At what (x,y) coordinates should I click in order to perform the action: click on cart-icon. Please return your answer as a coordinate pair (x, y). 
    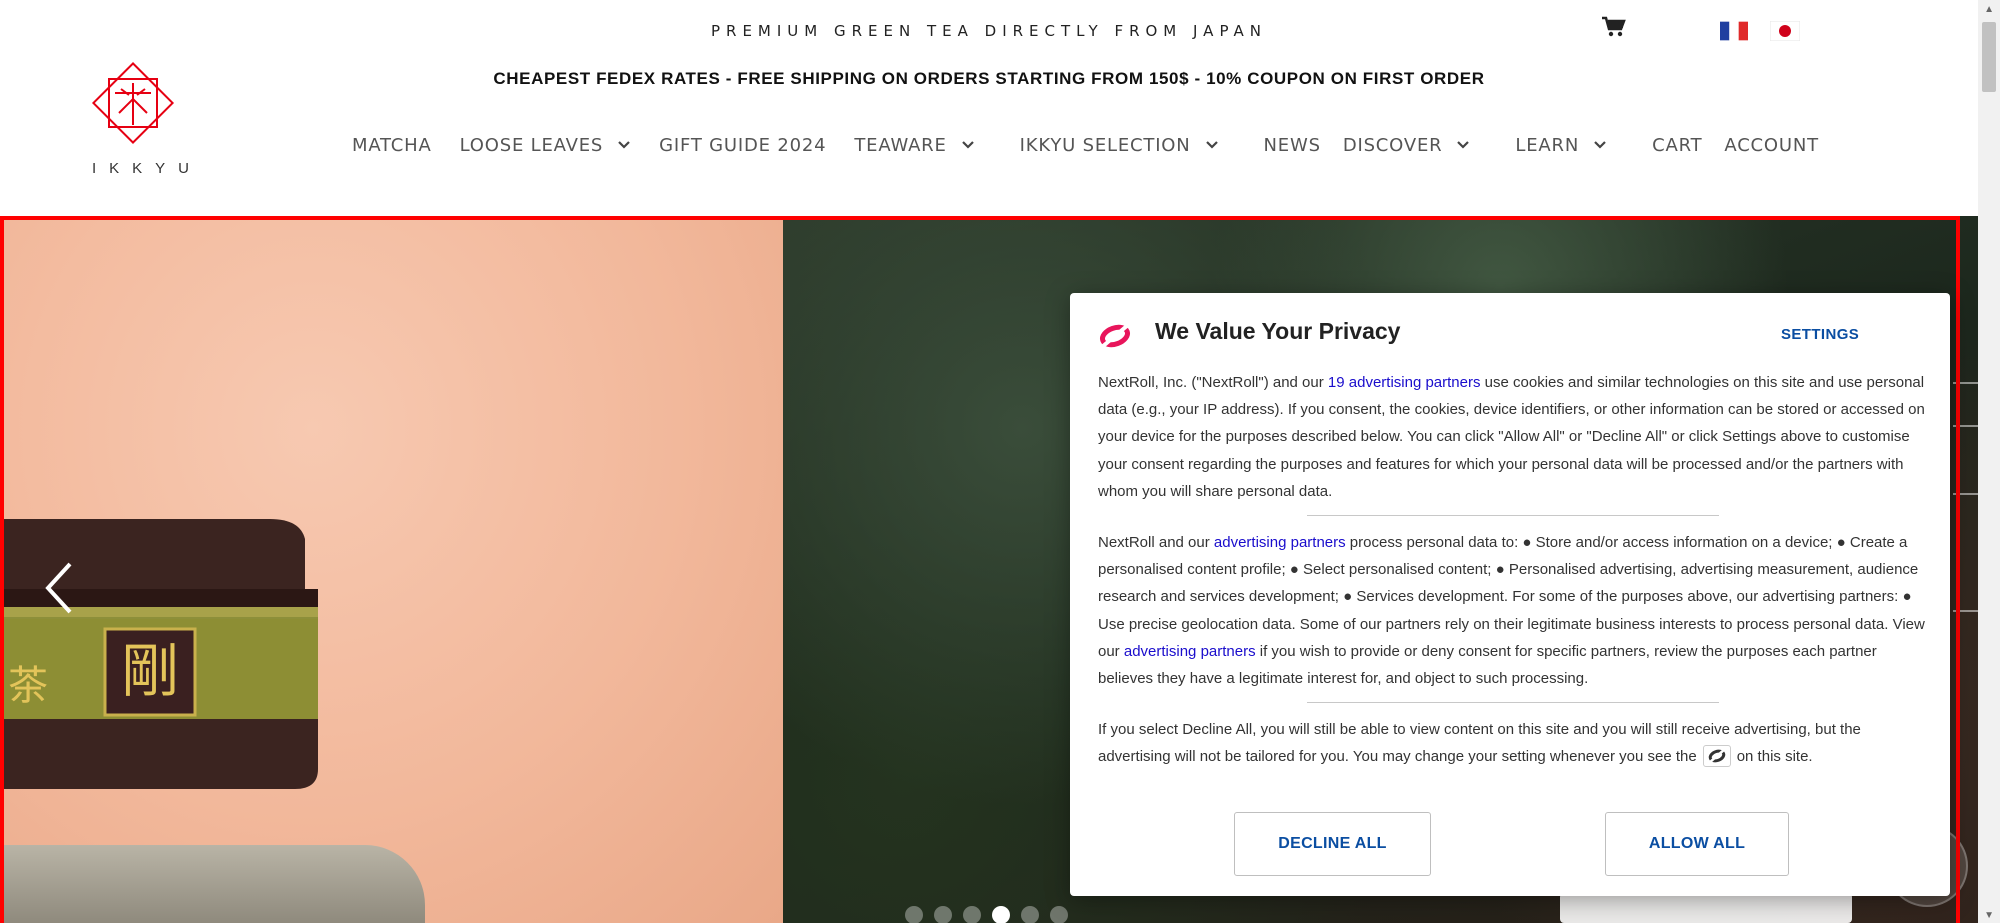
    Looking at the image, I should click on (1614, 29).